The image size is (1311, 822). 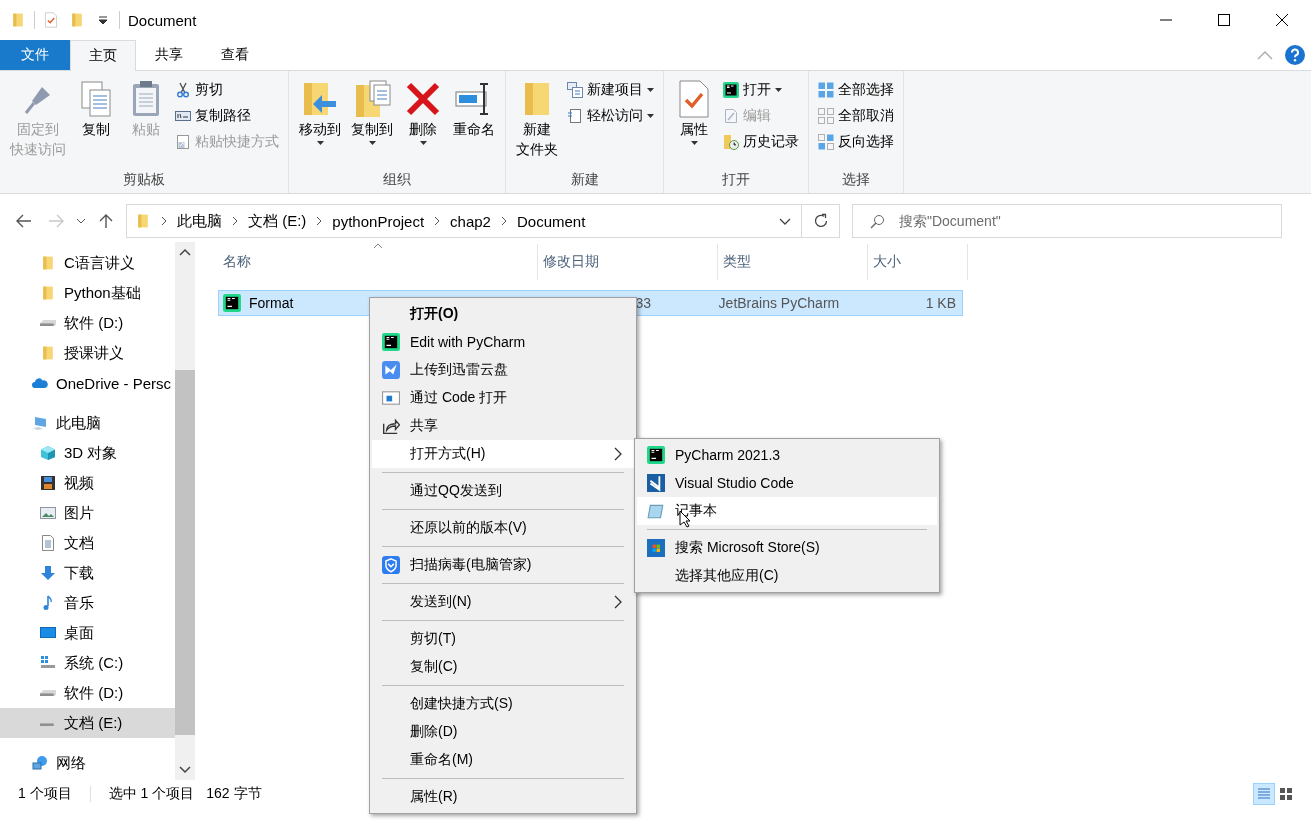 I want to click on group-label: 打开, so click(x=736, y=179).